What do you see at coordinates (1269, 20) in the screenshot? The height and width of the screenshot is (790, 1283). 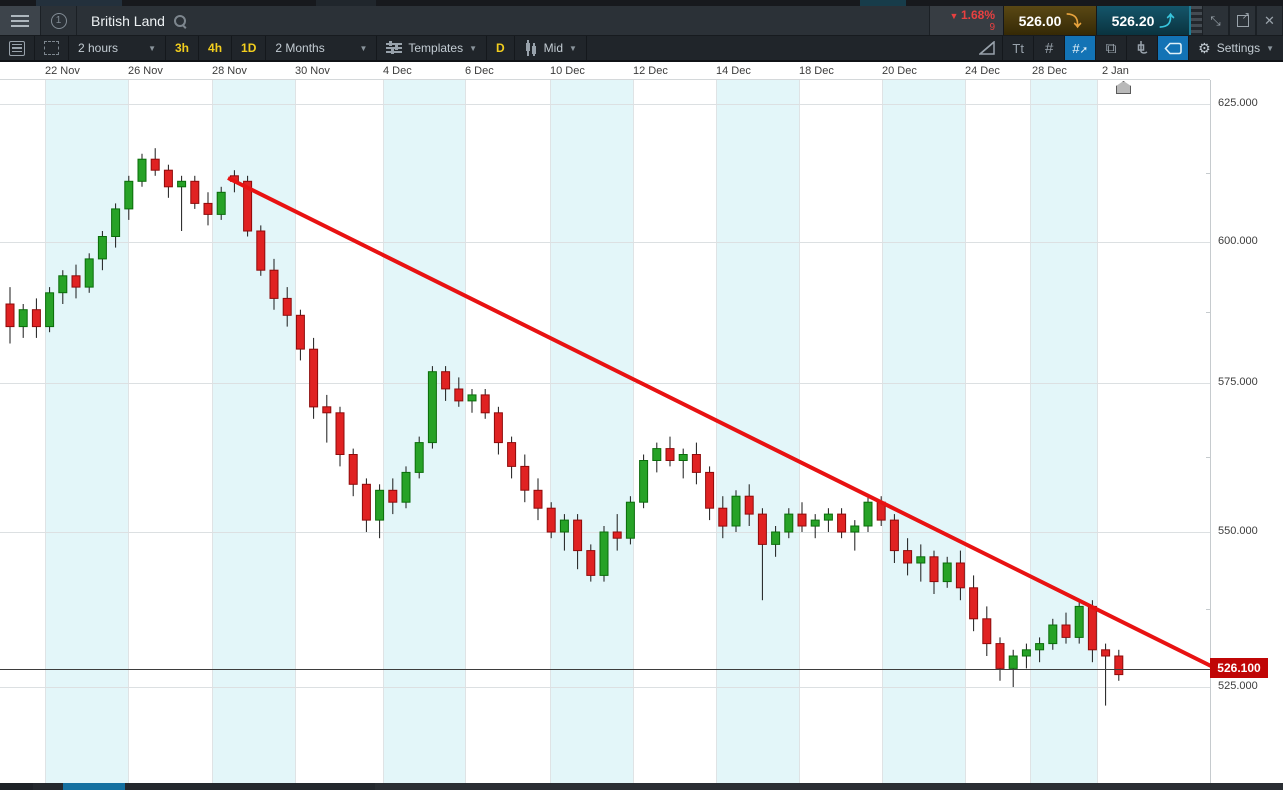 I see `close-button: ✕` at bounding box center [1269, 20].